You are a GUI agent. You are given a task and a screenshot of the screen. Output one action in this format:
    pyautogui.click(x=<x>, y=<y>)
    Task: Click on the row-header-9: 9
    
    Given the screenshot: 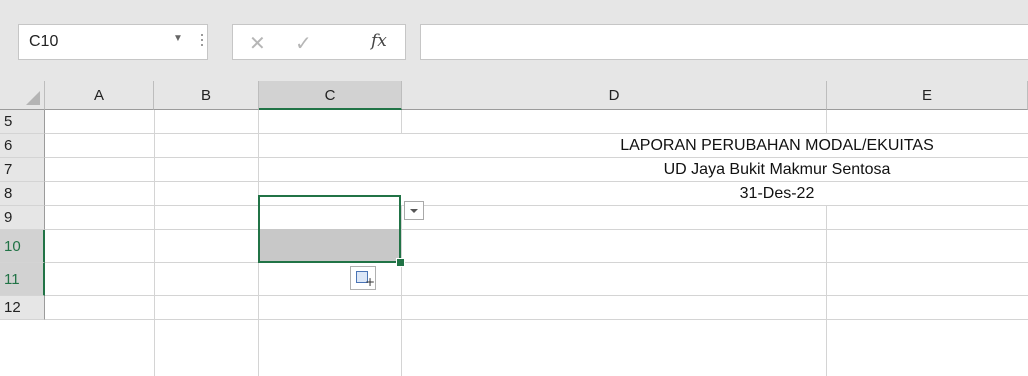 What is the action you would take?
    pyautogui.click(x=22, y=218)
    